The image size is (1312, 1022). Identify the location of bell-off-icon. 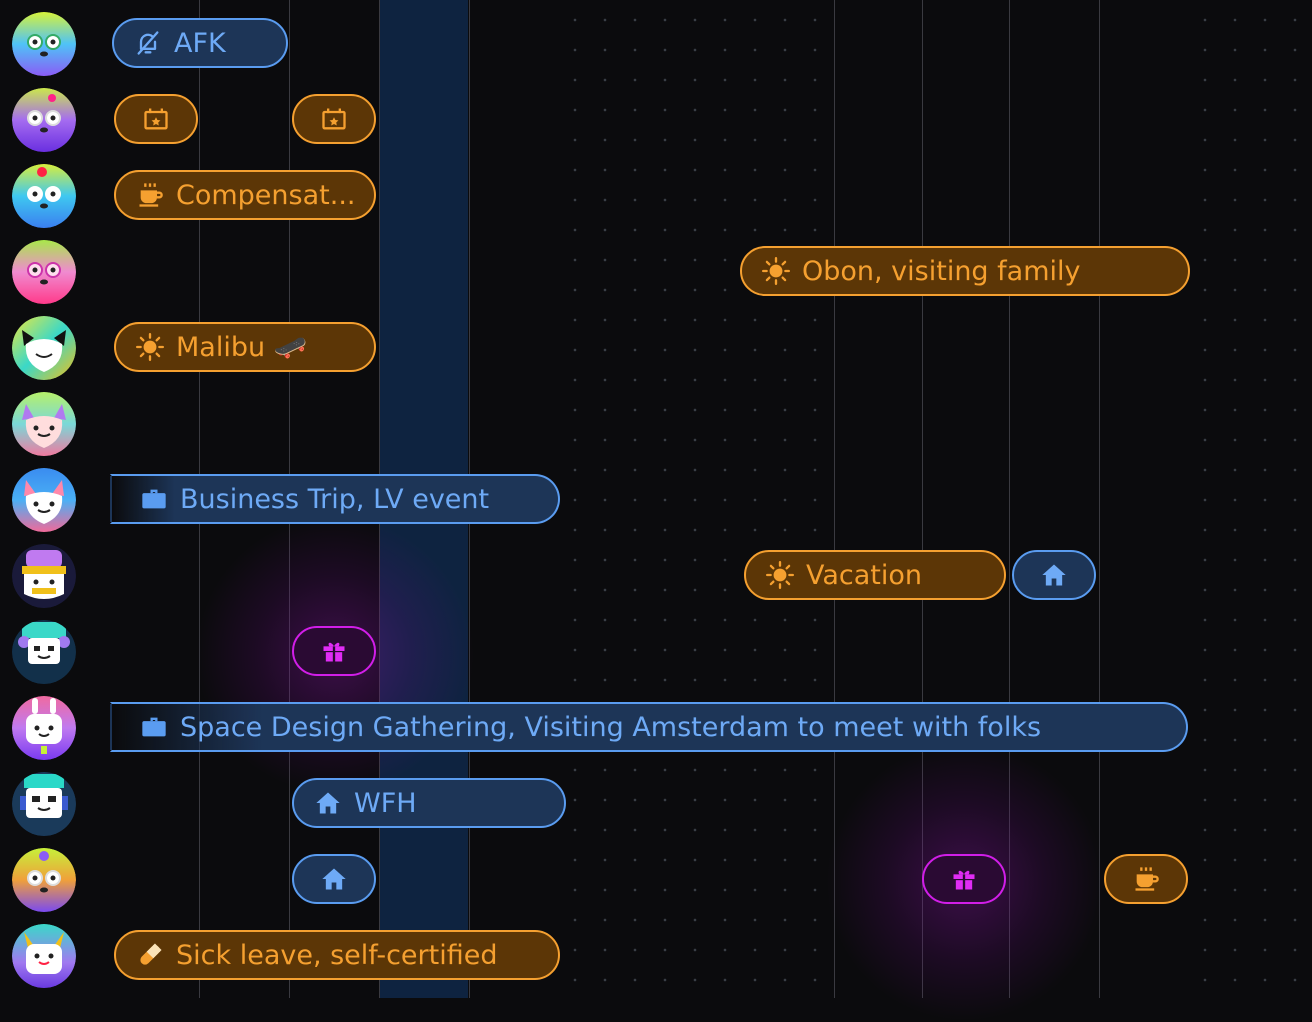
(148, 43).